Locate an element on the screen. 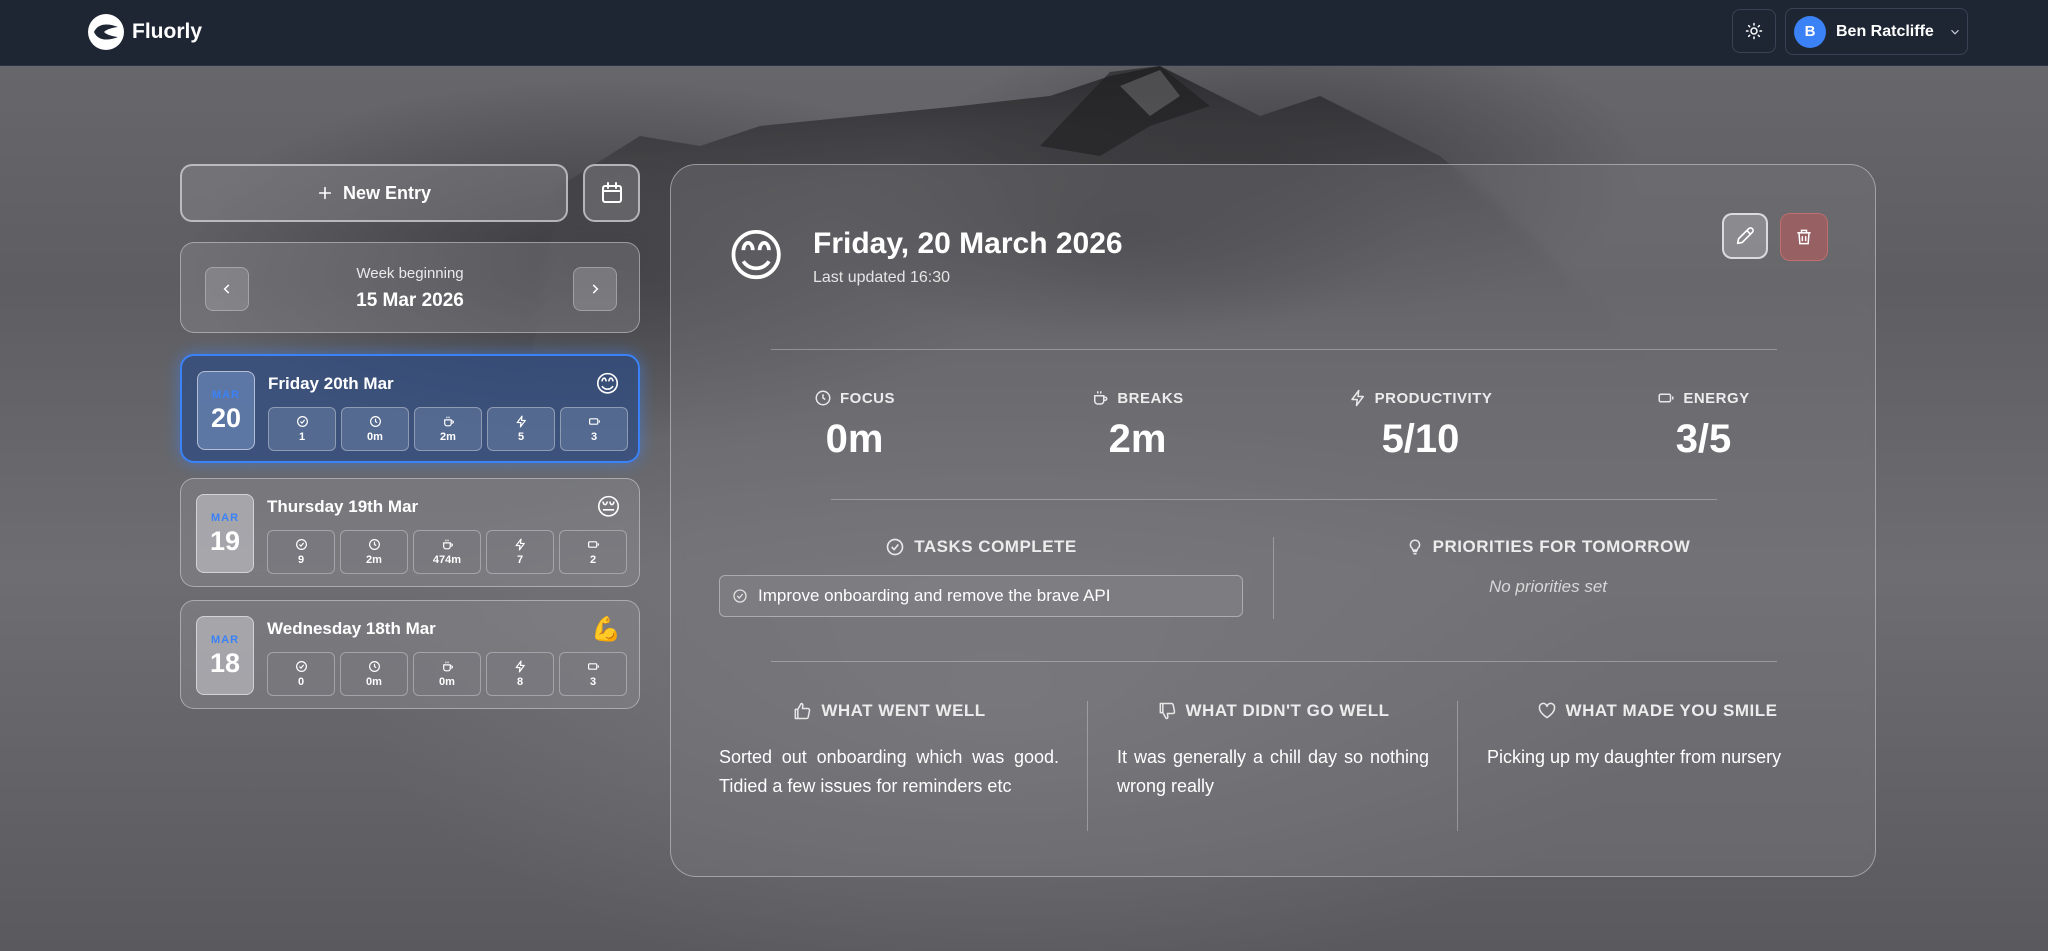 The image size is (2048, 951). day-mood-emoji: 😔 is located at coordinates (608, 507).